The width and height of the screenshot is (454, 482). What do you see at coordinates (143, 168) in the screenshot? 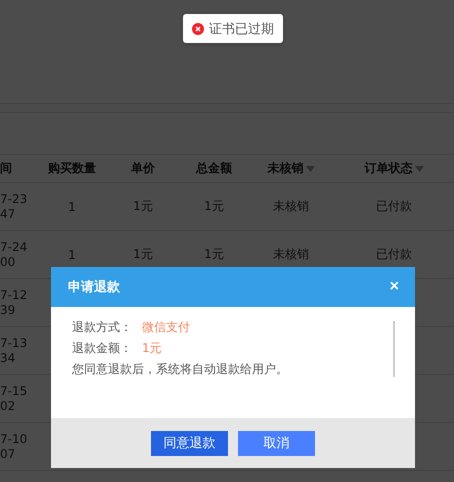
I see `column-header: 单价` at bounding box center [143, 168].